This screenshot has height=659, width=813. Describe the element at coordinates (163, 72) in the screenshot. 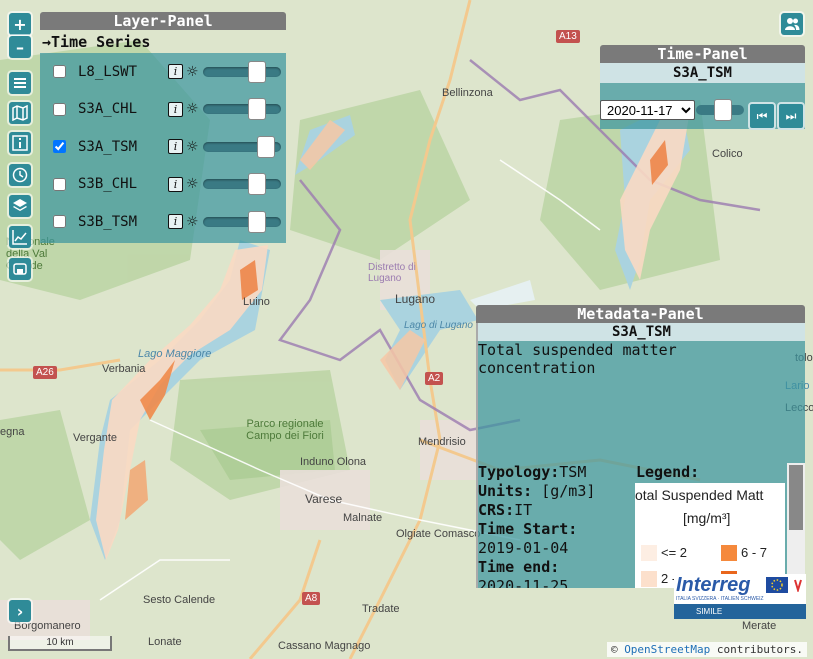

I see `layer-row: L8_LSWT i ☼` at that location.